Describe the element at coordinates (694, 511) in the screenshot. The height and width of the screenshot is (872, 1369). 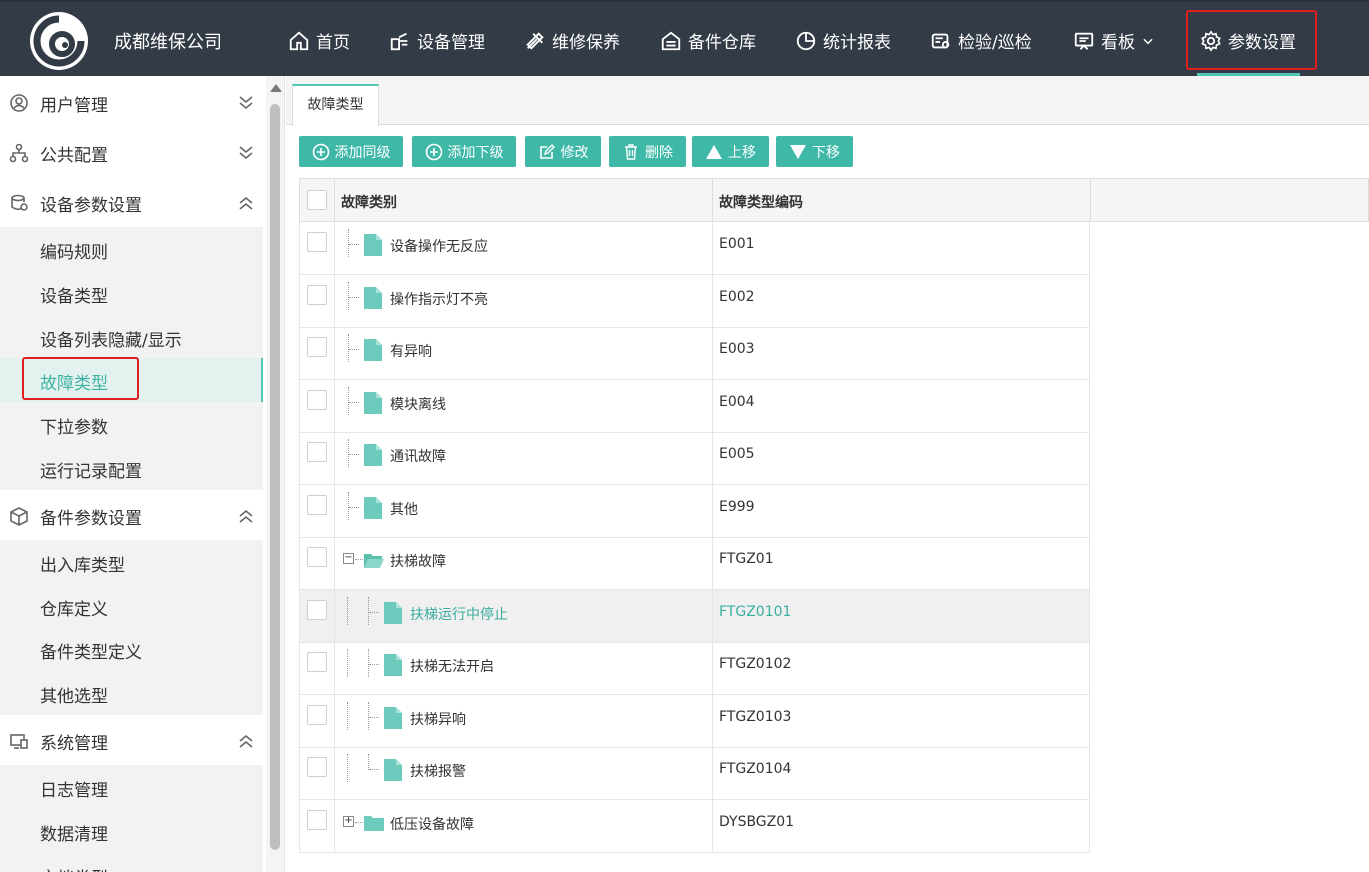
I see `table-row: 其他 E999` at that location.